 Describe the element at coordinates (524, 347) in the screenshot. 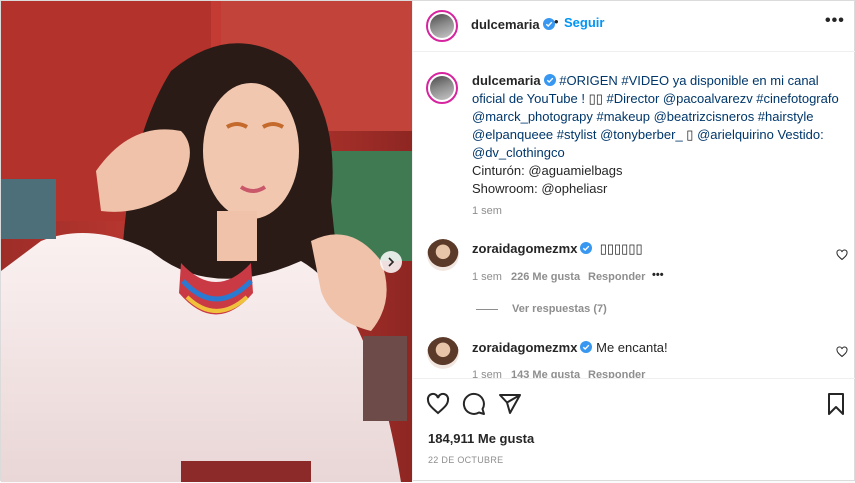

I see `comment-2-username: zoraidagomezmx` at that location.